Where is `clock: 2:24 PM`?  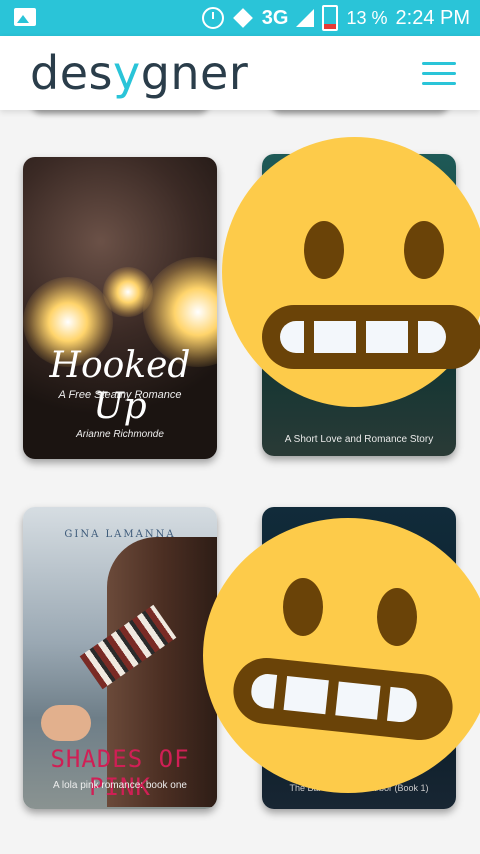
clock: 2:24 PM is located at coordinates (432, 17).